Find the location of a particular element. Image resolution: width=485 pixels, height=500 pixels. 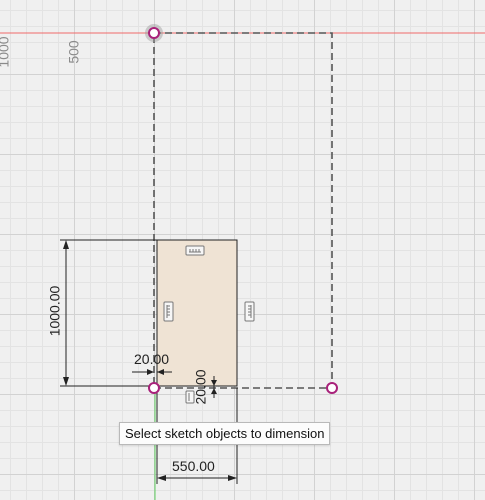

offset-left-dimension-label: 20.00 is located at coordinates (151, 359).